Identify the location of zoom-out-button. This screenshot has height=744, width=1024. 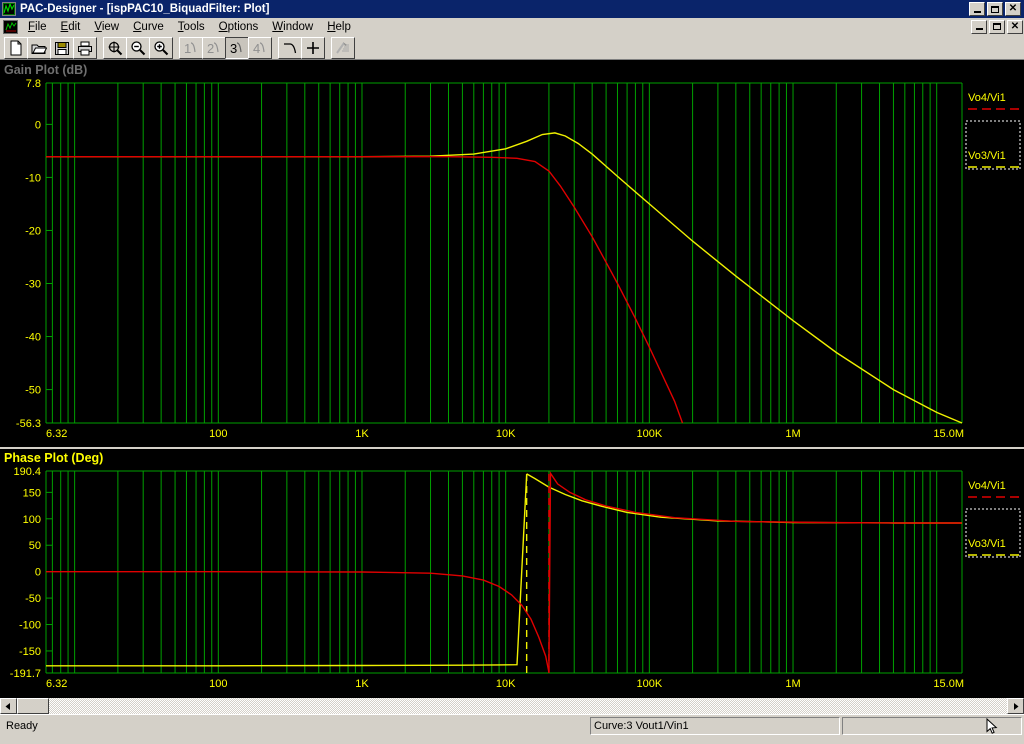
(138, 47).